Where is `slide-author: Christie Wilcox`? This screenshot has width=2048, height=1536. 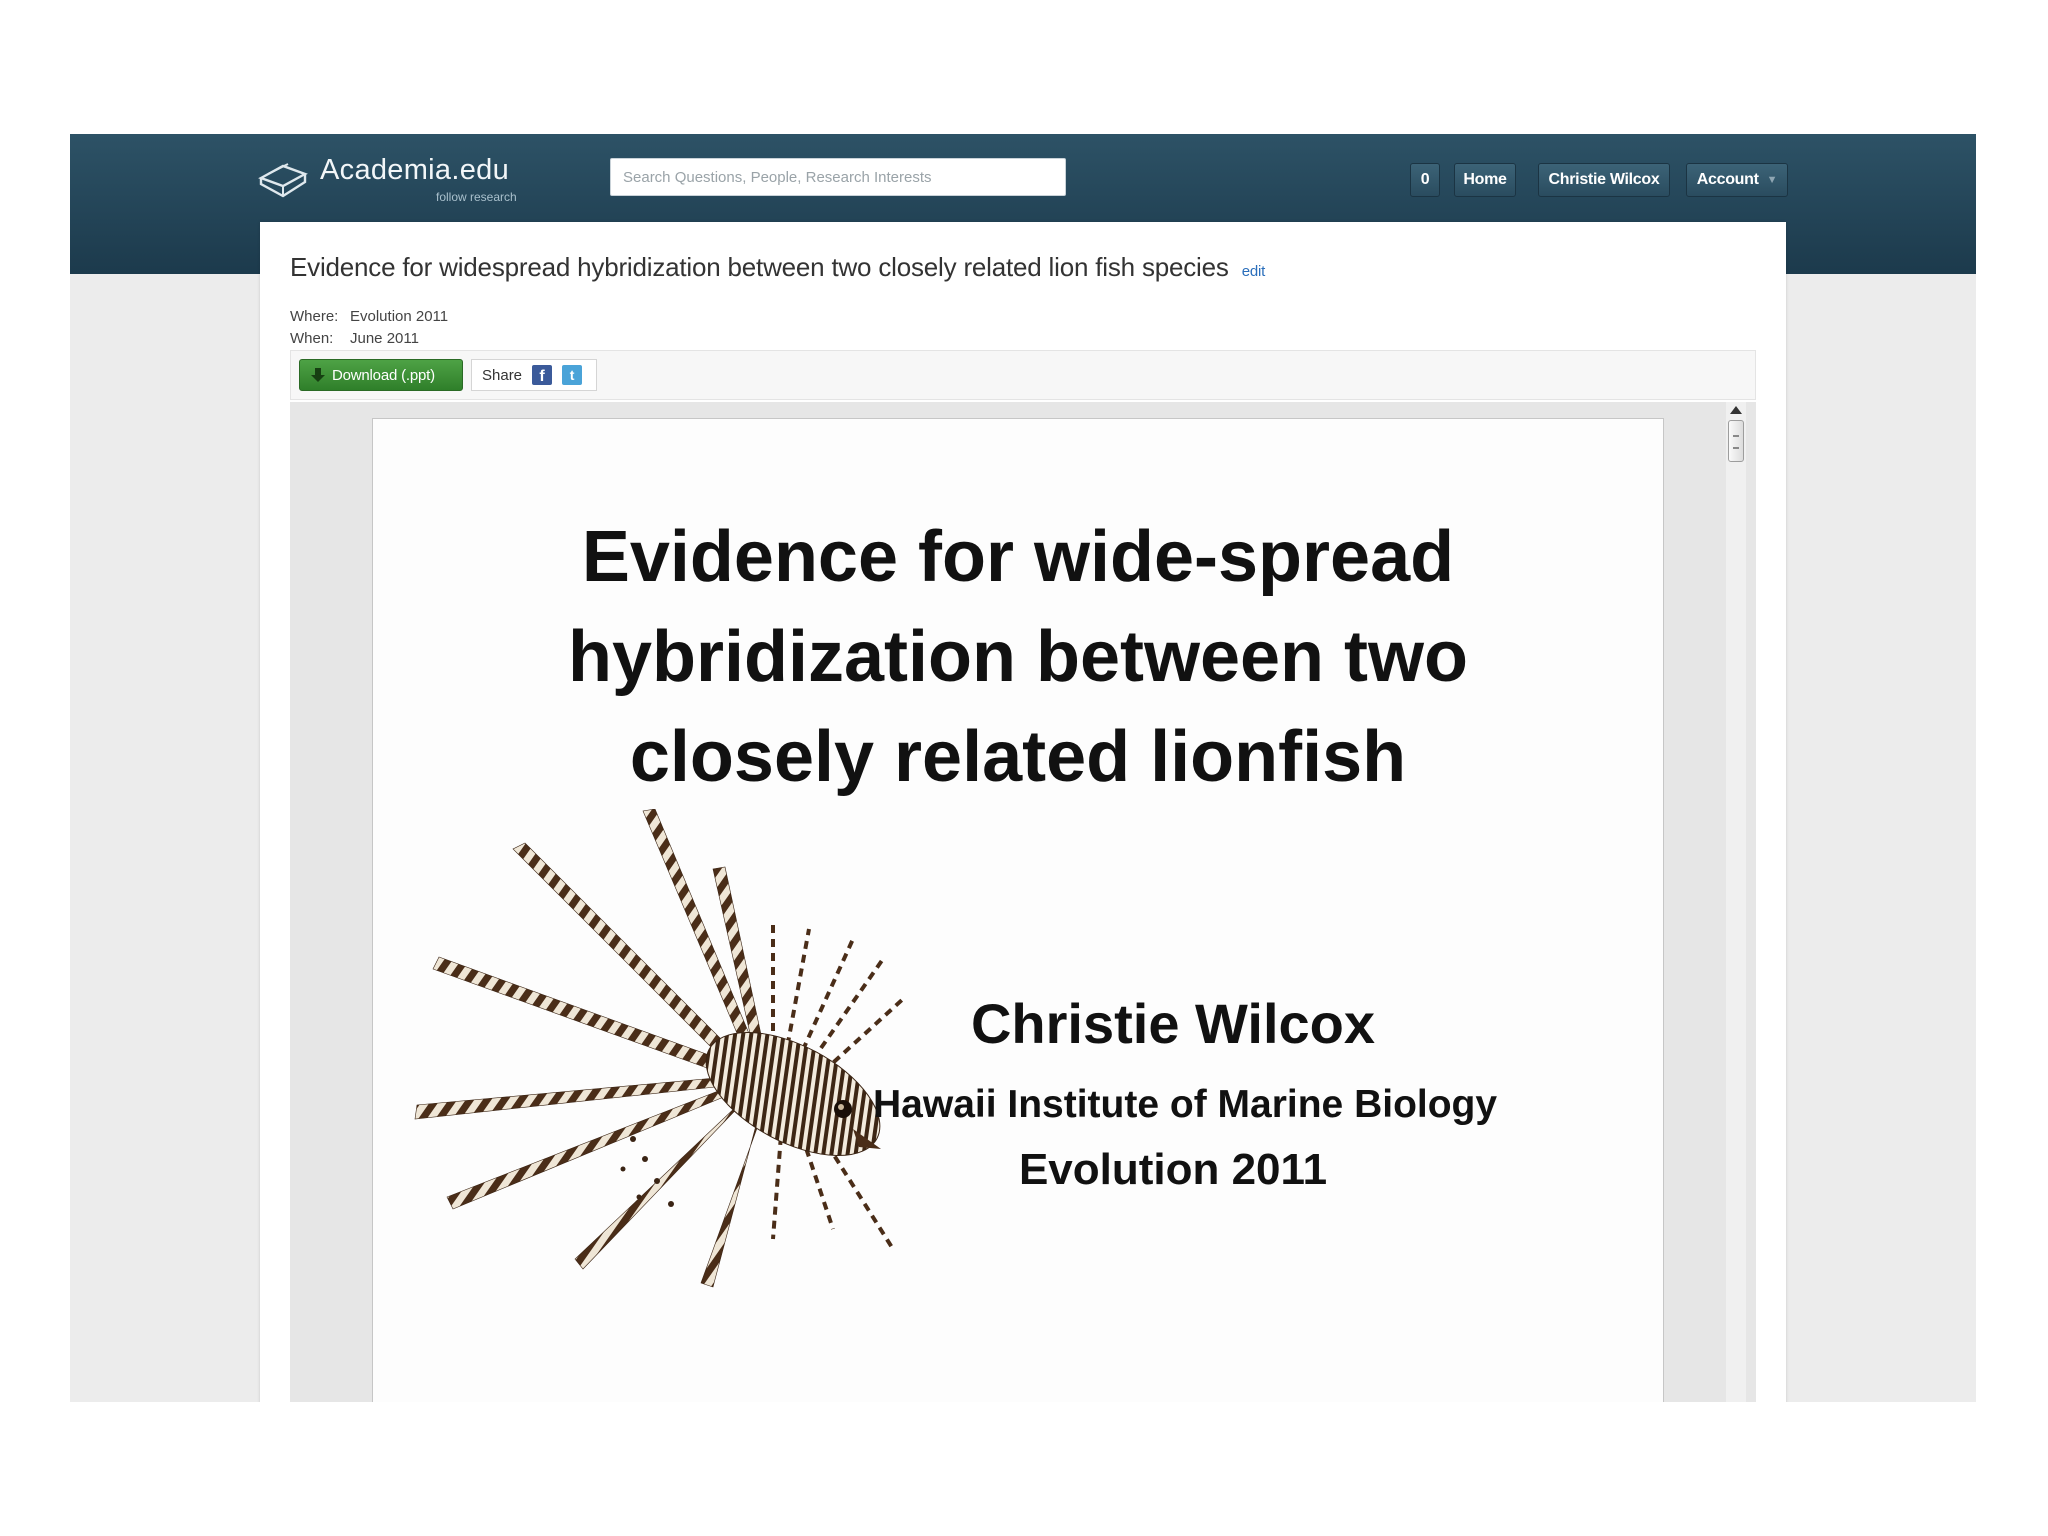 slide-author: Christie Wilcox is located at coordinates (1173, 1023).